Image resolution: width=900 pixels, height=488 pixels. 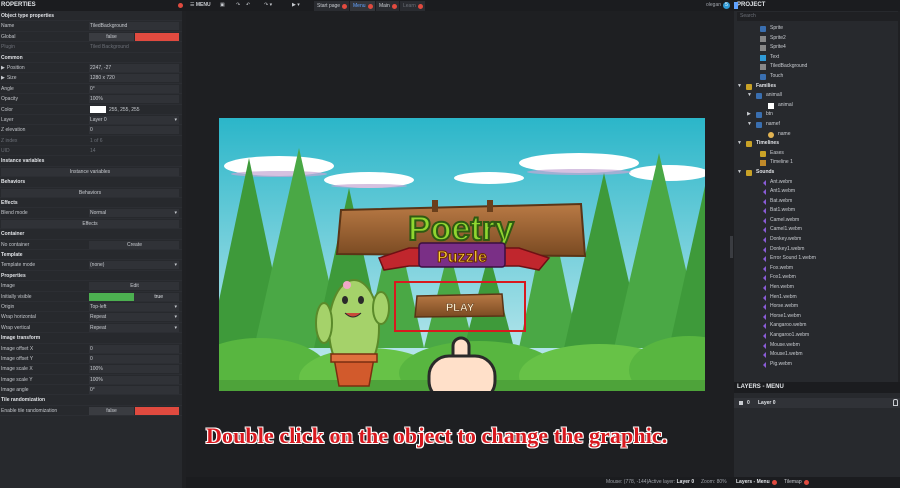 I want to click on position-input: 2247, -27, so click(x=134, y=67).